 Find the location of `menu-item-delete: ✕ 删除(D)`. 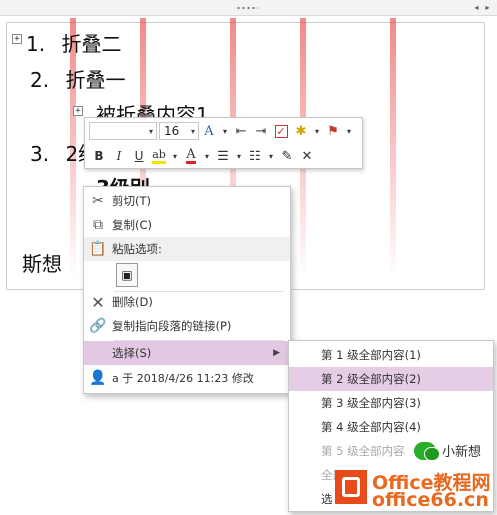

menu-item-delete: ✕ 删除(D) is located at coordinates (187, 302).